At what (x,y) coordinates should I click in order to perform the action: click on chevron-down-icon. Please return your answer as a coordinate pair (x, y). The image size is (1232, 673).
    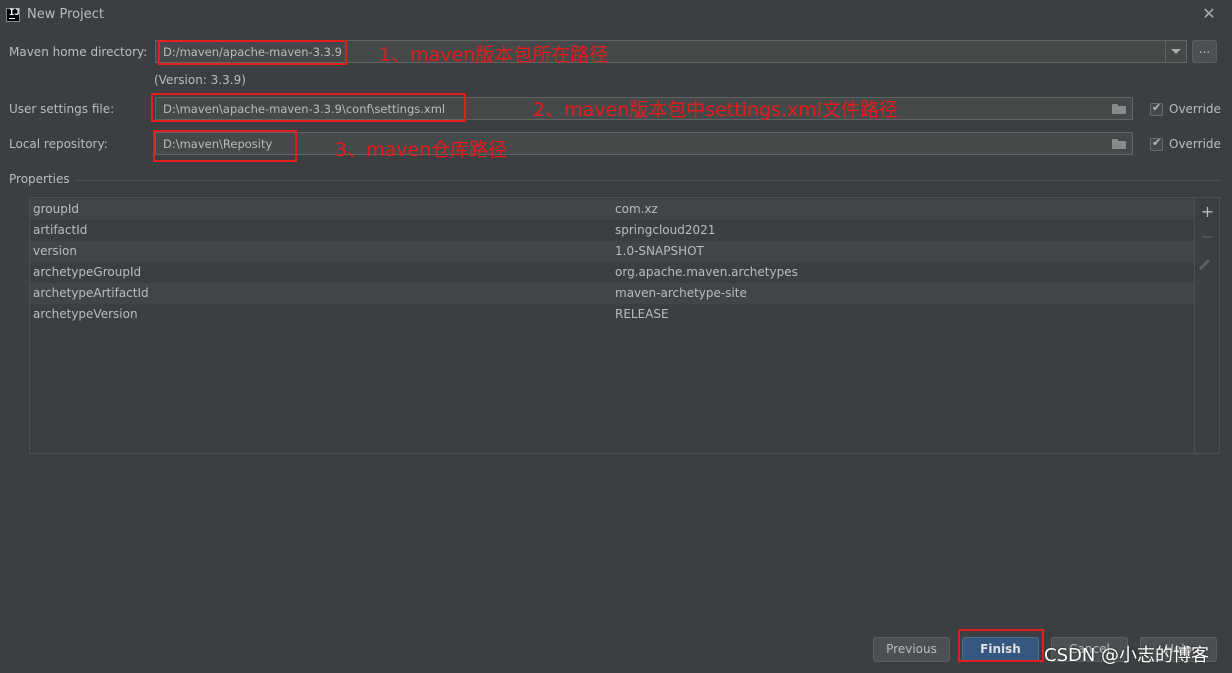
    Looking at the image, I should click on (1175, 51).